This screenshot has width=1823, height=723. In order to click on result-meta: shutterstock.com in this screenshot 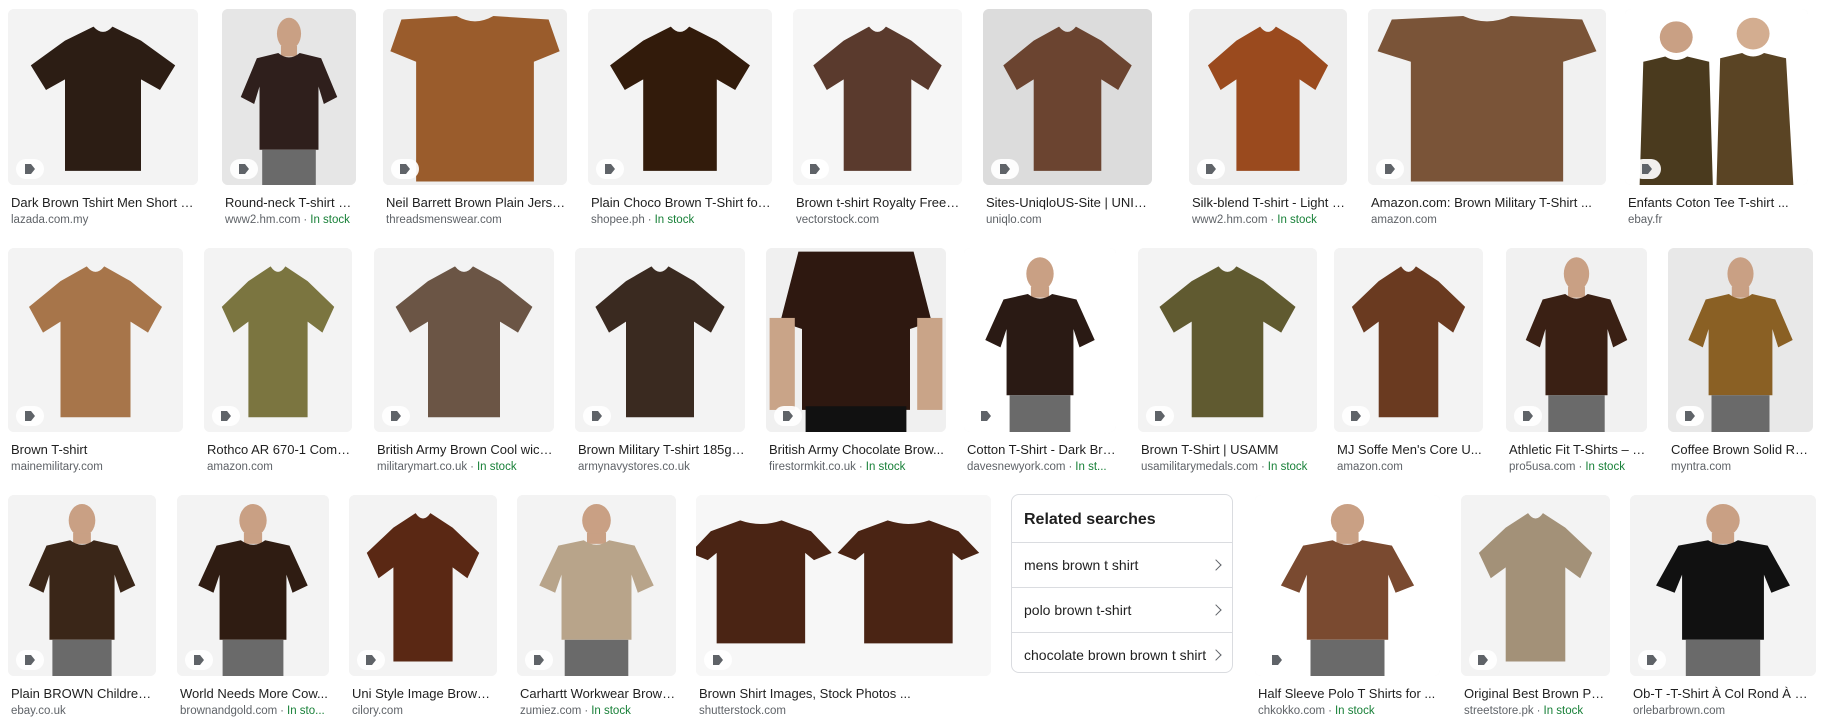, I will do `click(843, 711)`.